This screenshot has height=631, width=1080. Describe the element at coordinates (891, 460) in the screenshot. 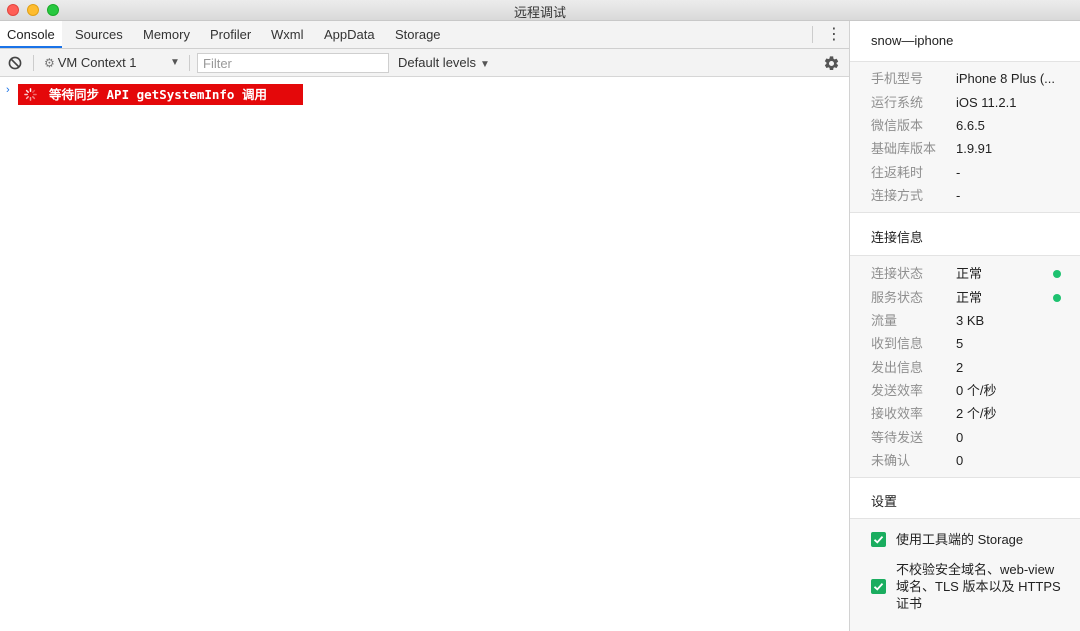

I see `row-key: 未确认` at that location.